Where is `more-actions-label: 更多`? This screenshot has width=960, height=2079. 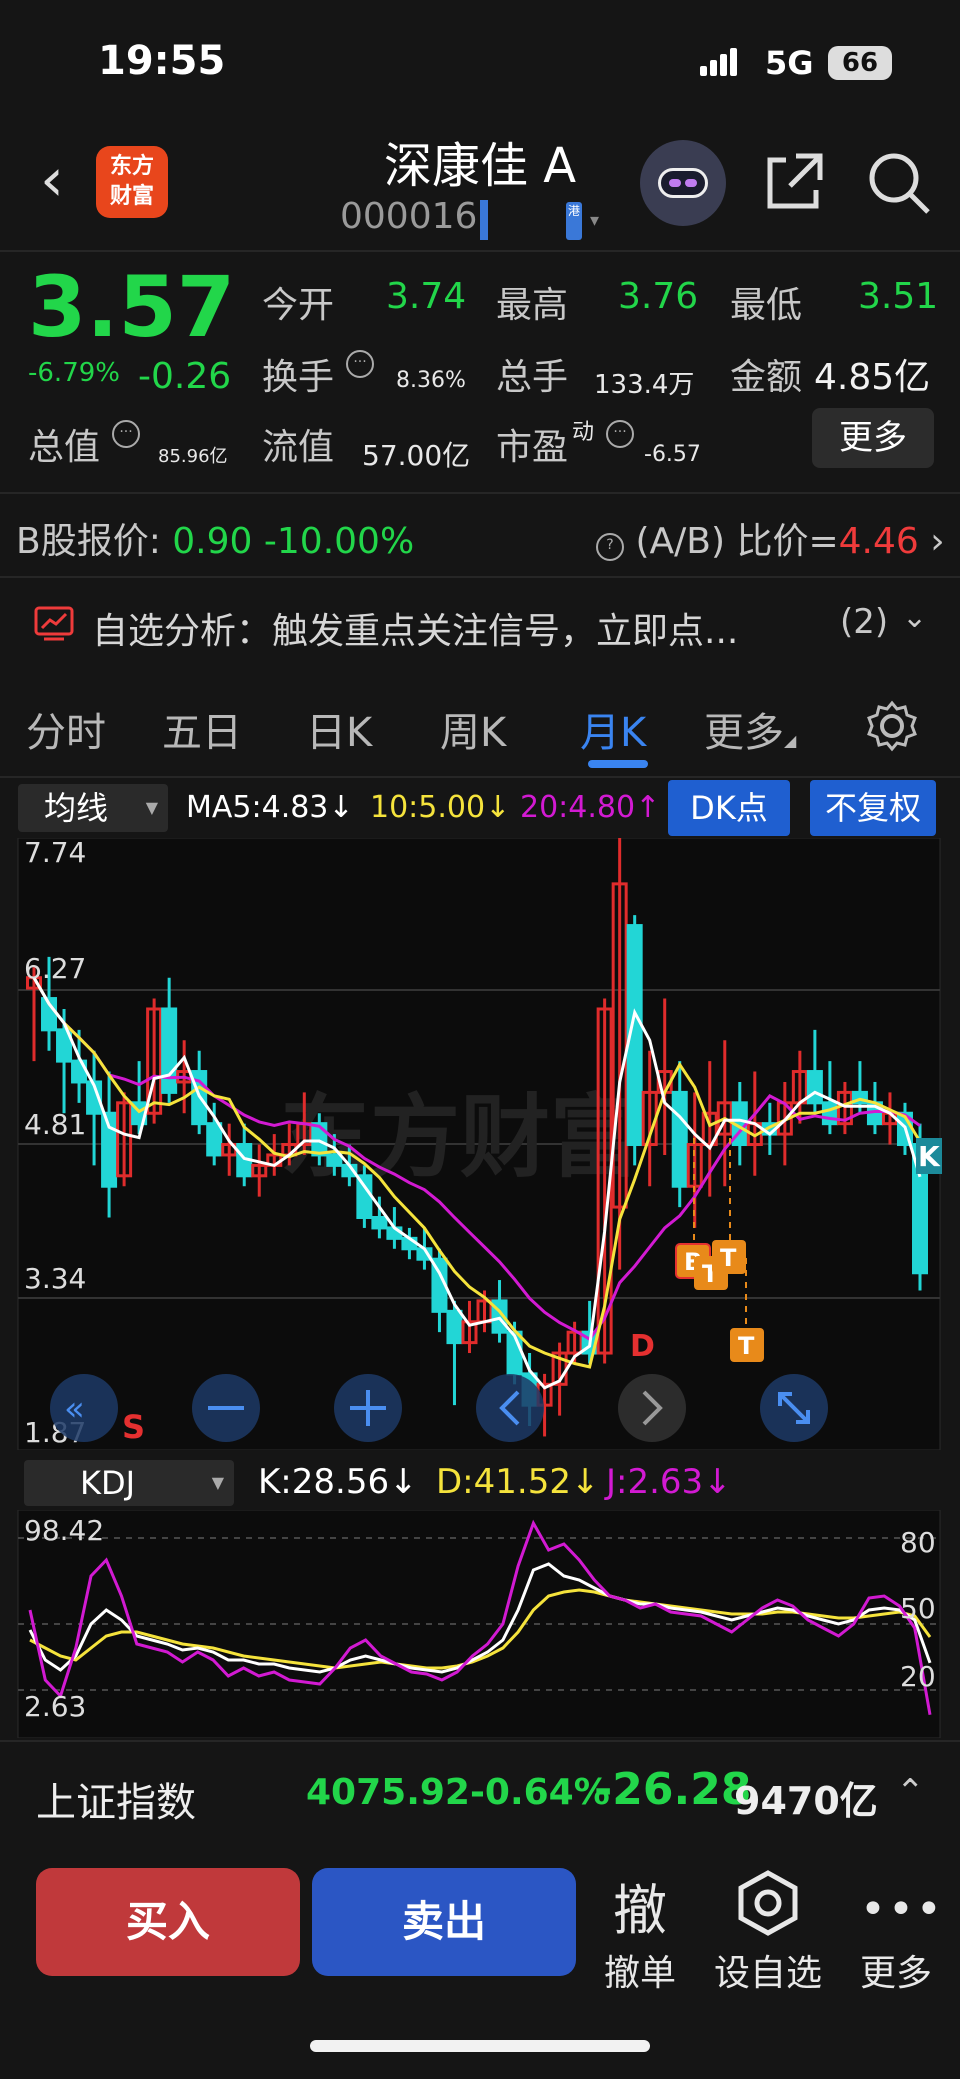 more-actions-label: 更多 is located at coordinates (896, 1970).